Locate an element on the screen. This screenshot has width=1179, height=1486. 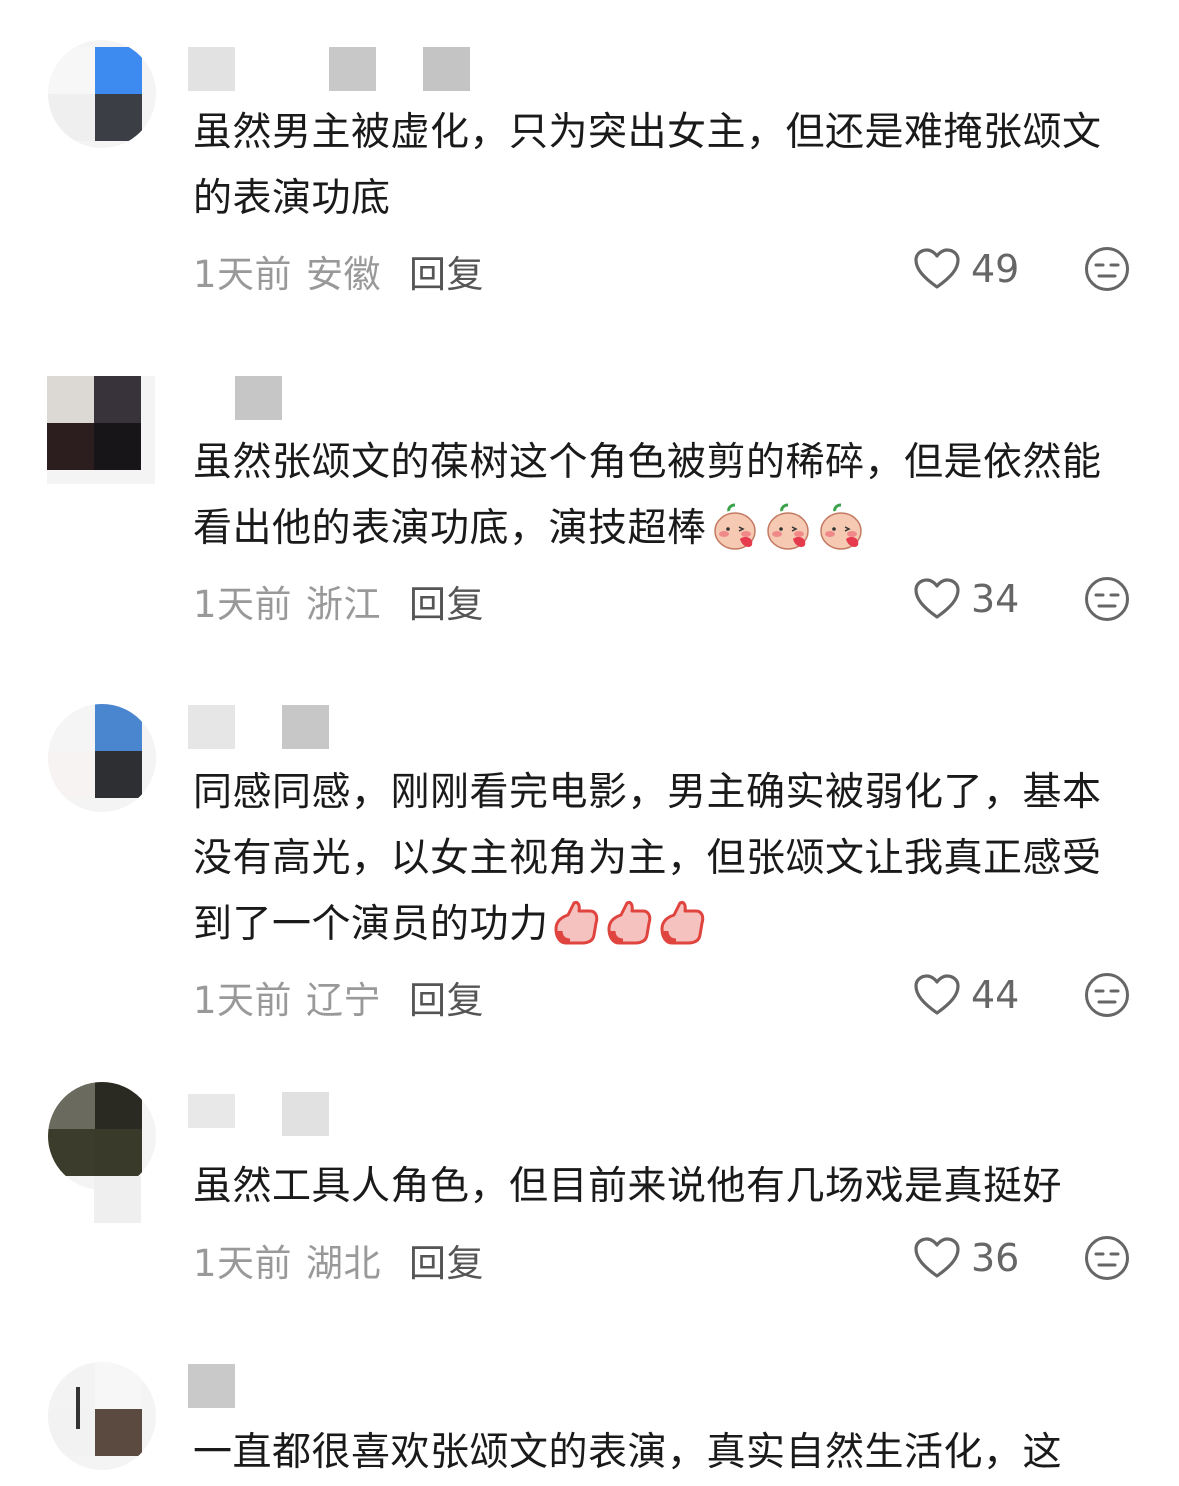
comment-text: 一直都很喜欢张颂文的表演，真实自然生活化，这 is located at coordinates (628, 1452).